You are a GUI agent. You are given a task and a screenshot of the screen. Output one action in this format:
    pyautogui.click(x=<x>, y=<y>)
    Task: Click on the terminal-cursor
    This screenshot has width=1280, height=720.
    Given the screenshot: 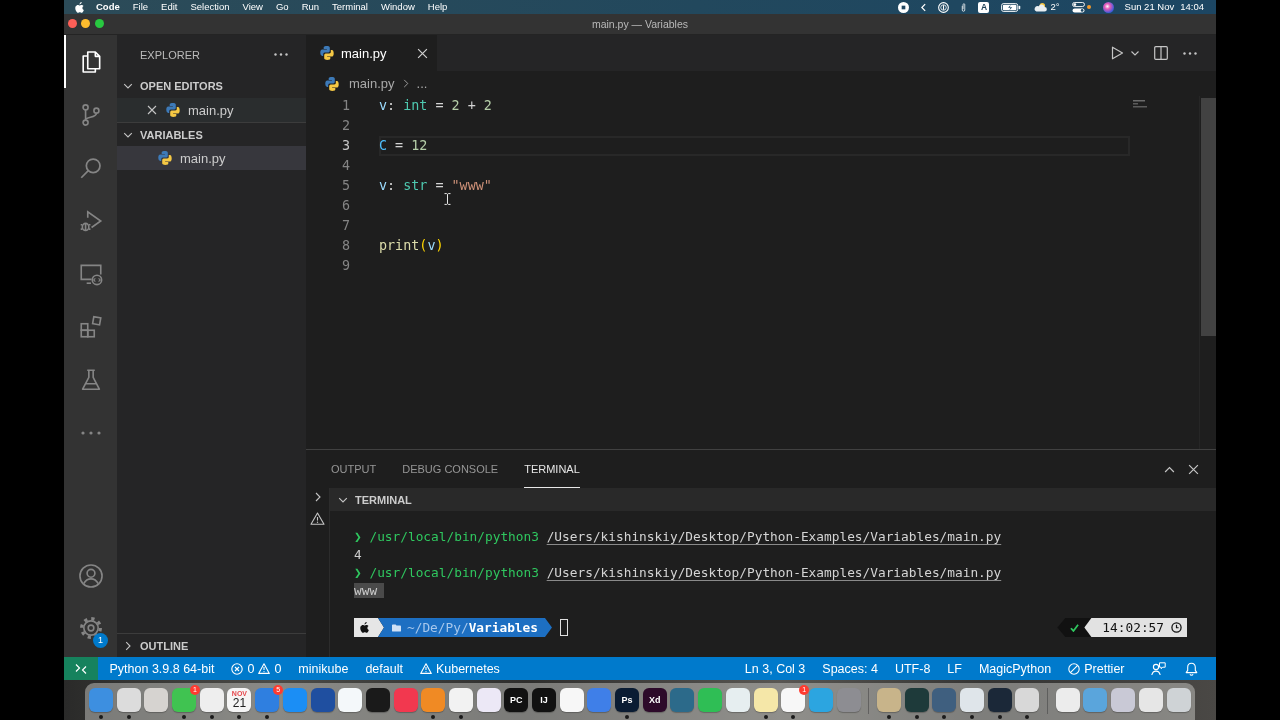 What is the action you would take?
    pyautogui.click(x=564, y=627)
    